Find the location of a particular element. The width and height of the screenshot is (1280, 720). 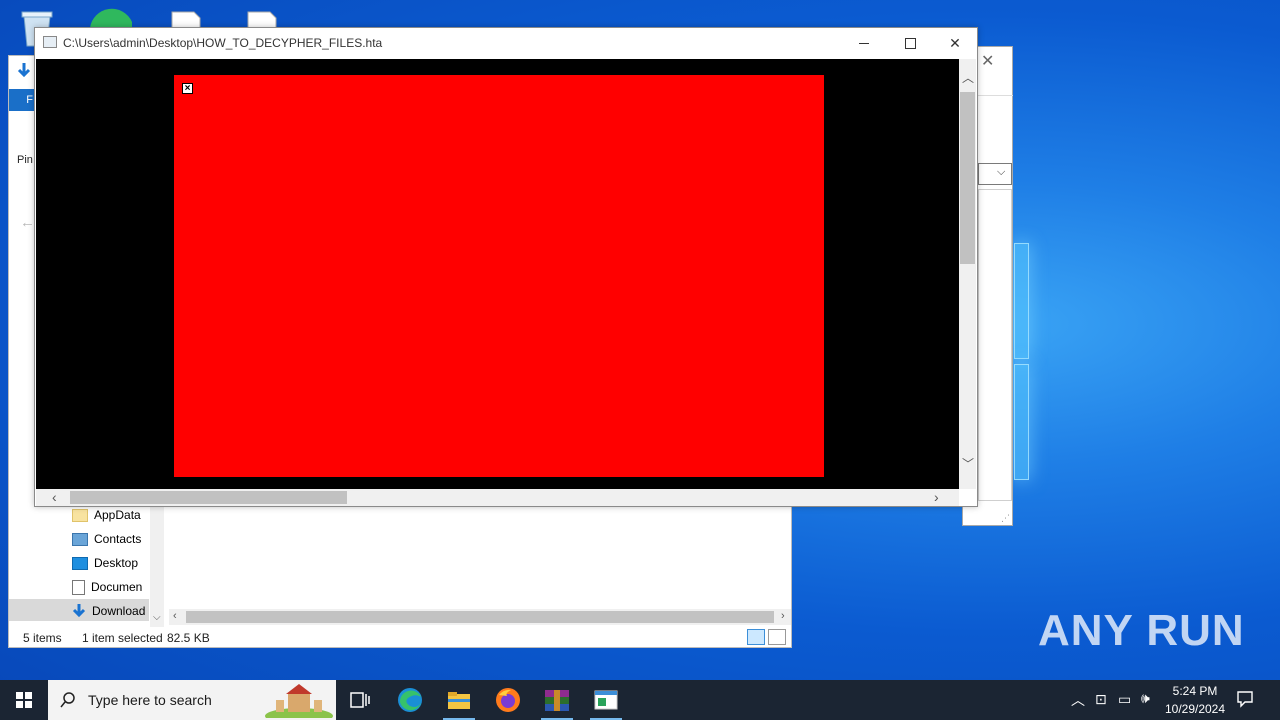

tray-overflow-chevron-icon: ︿ is located at coordinates (1078, 700).